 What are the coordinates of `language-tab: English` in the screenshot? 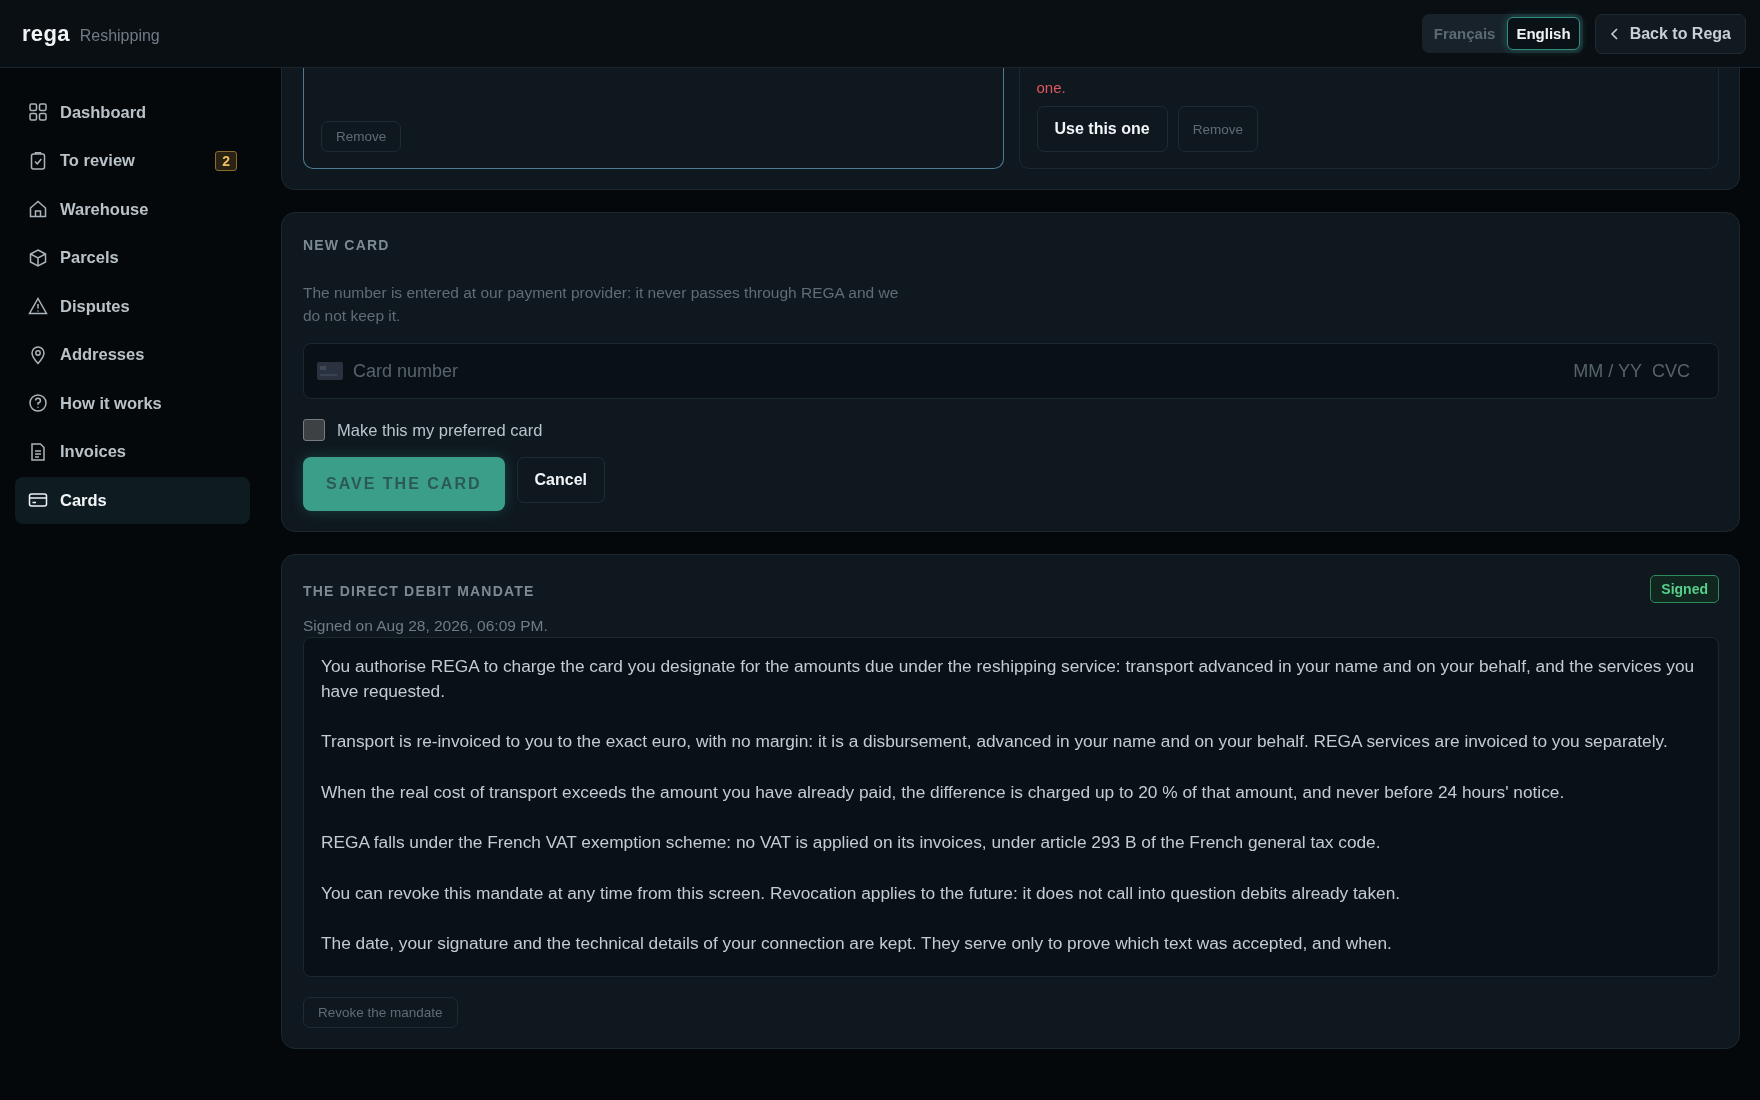 It's located at (1543, 33).